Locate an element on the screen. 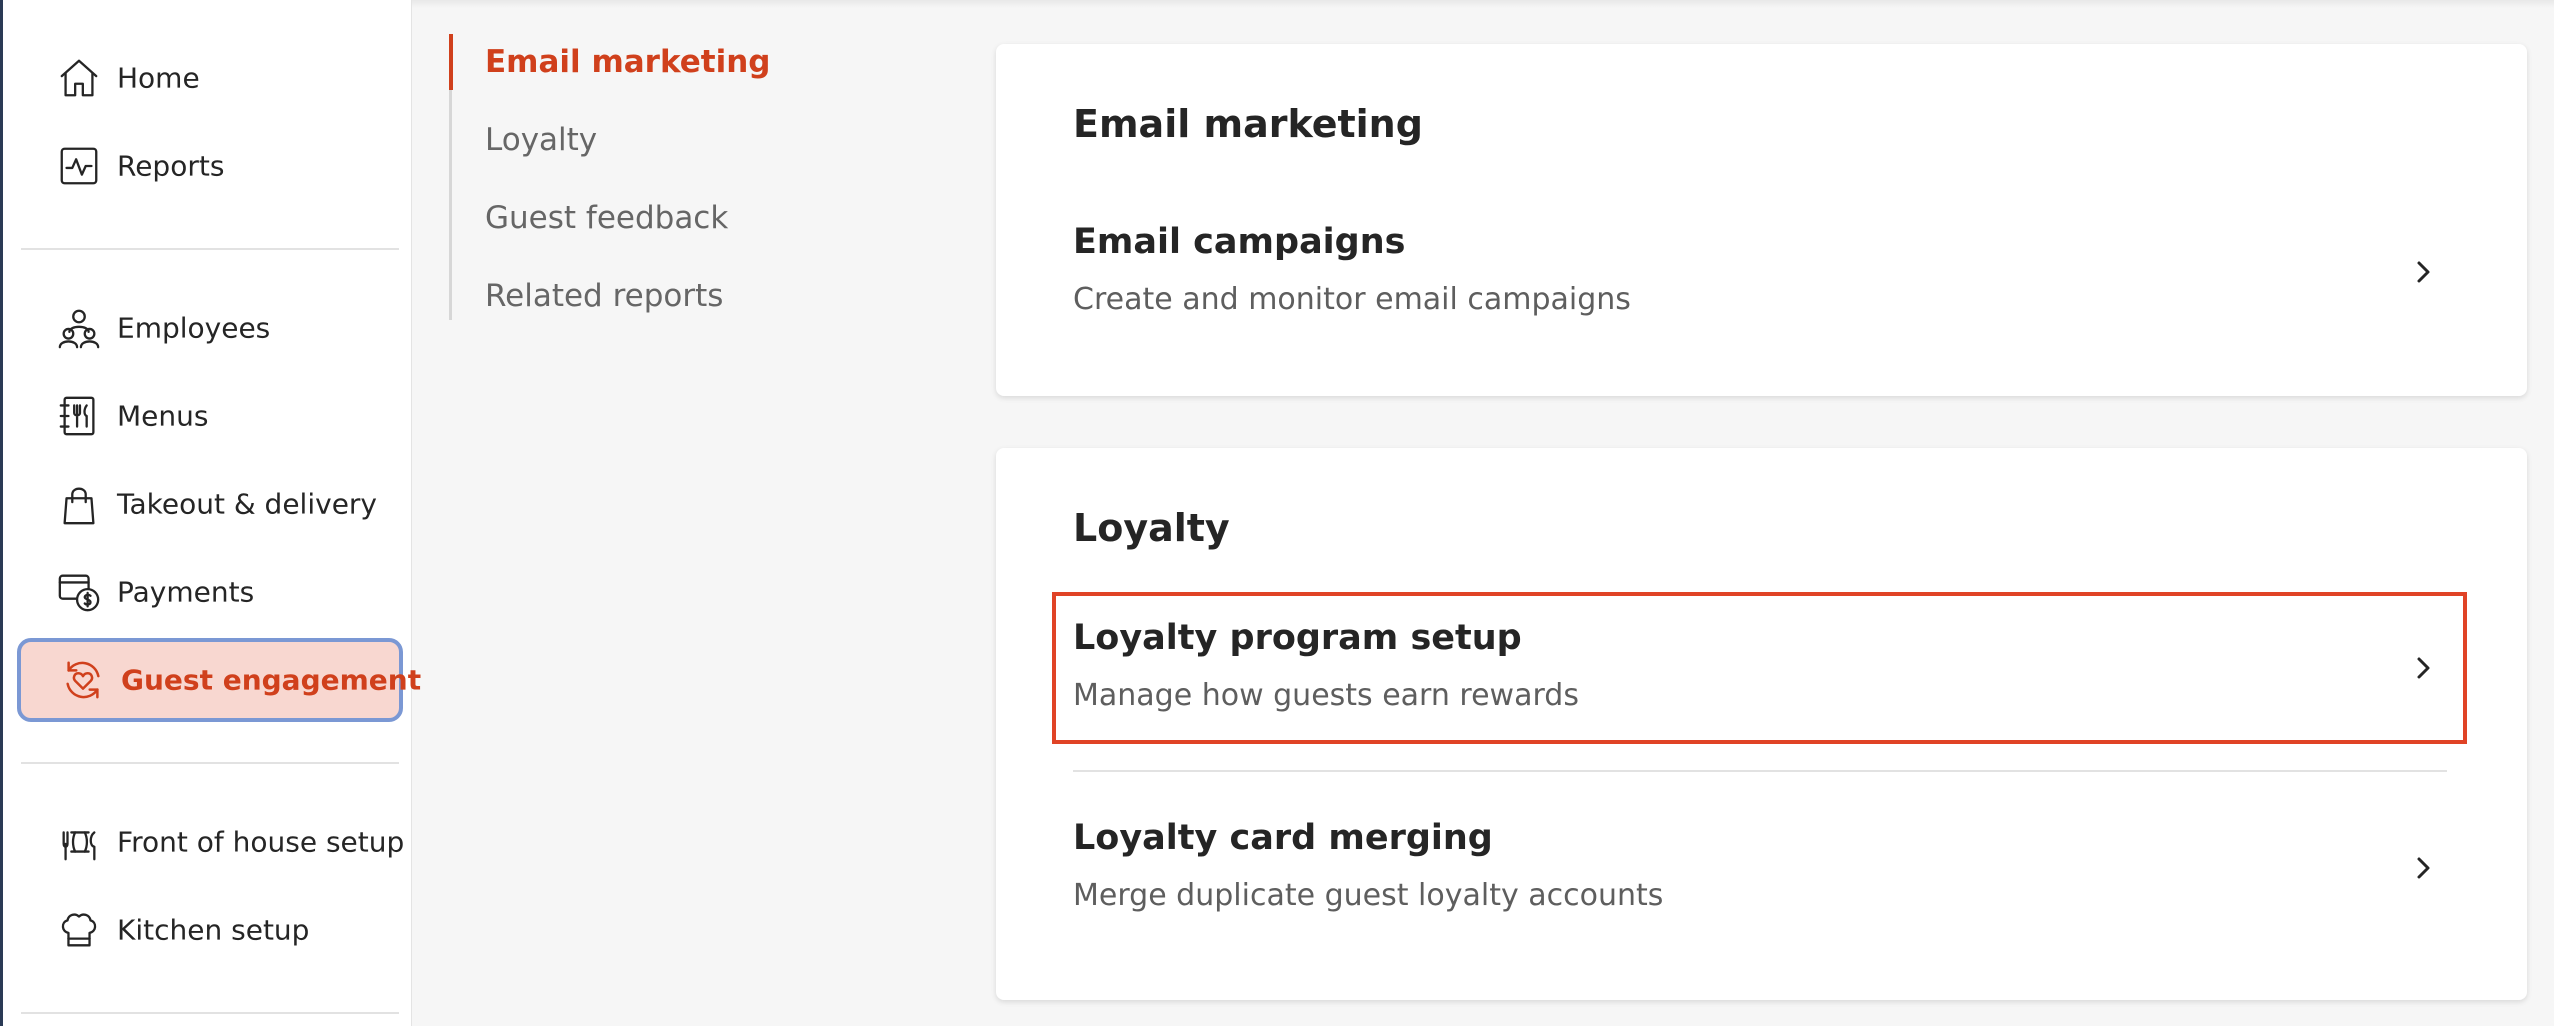 The height and width of the screenshot is (1026, 2554). sidebar-item-label: Kitchen setup is located at coordinates (213, 930).